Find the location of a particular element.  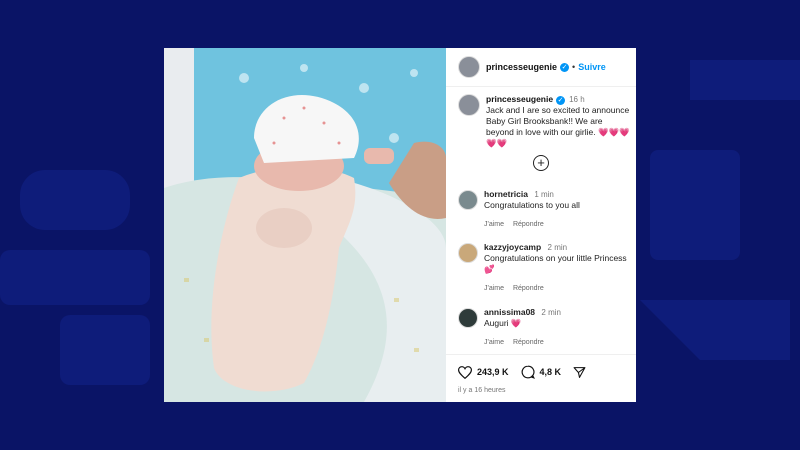

comment-text: Congratulations to you all is located at coordinates (532, 205).